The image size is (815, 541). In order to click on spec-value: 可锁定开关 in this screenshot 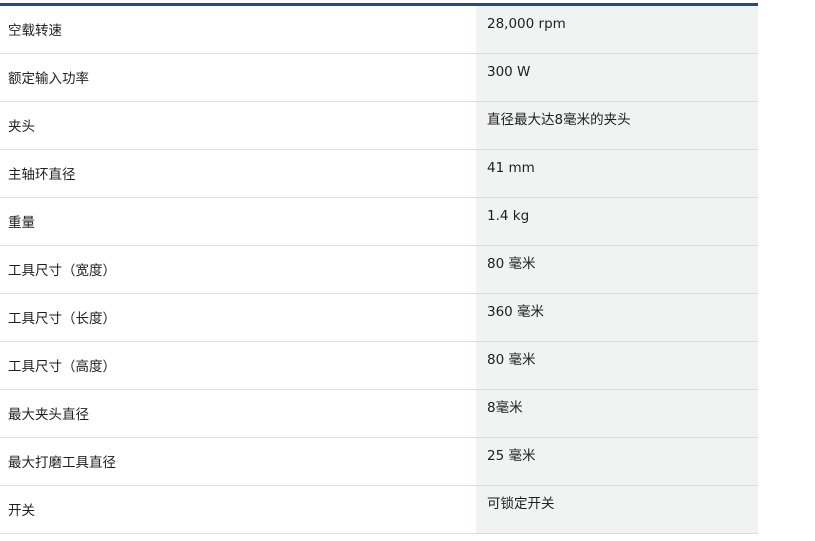, I will do `click(617, 509)`.